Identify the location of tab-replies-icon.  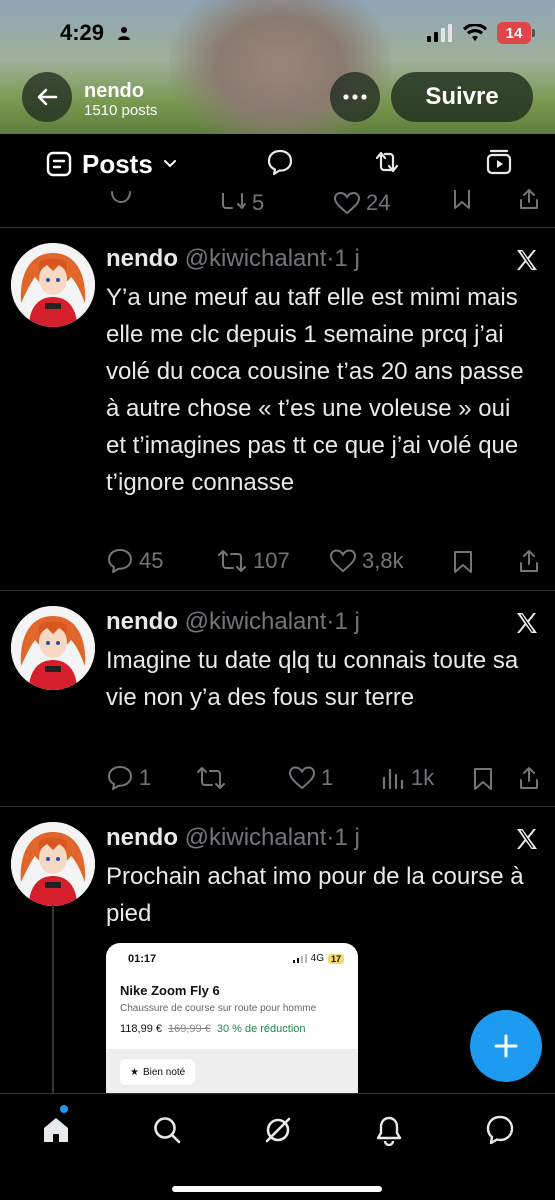
(280, 162).